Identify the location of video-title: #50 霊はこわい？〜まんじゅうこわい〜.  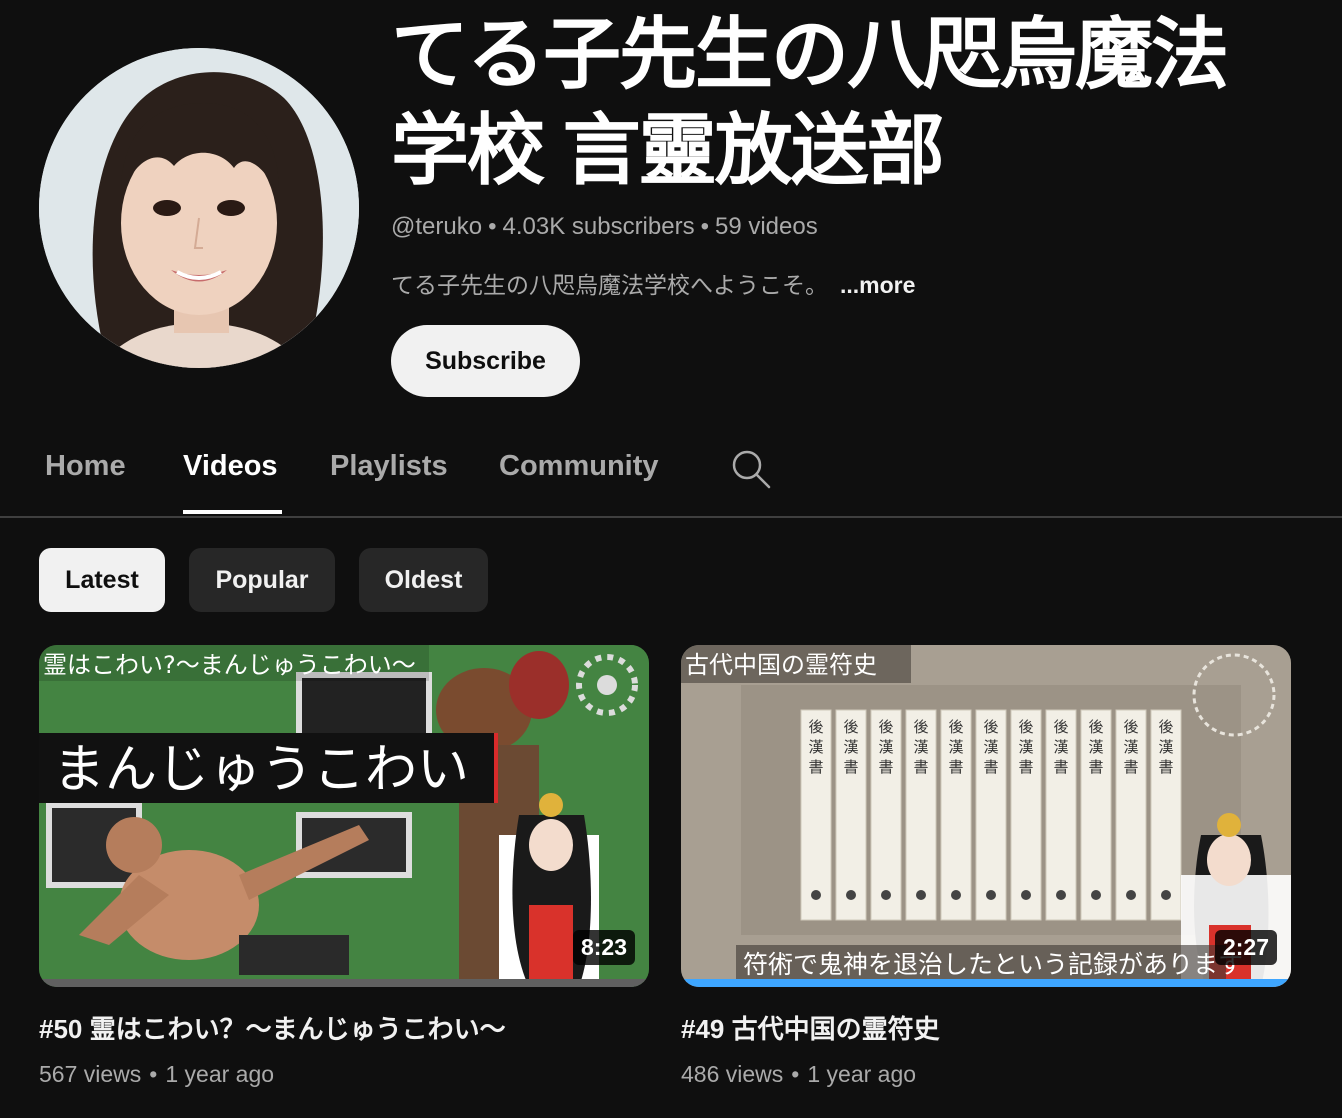
(344, 1029).